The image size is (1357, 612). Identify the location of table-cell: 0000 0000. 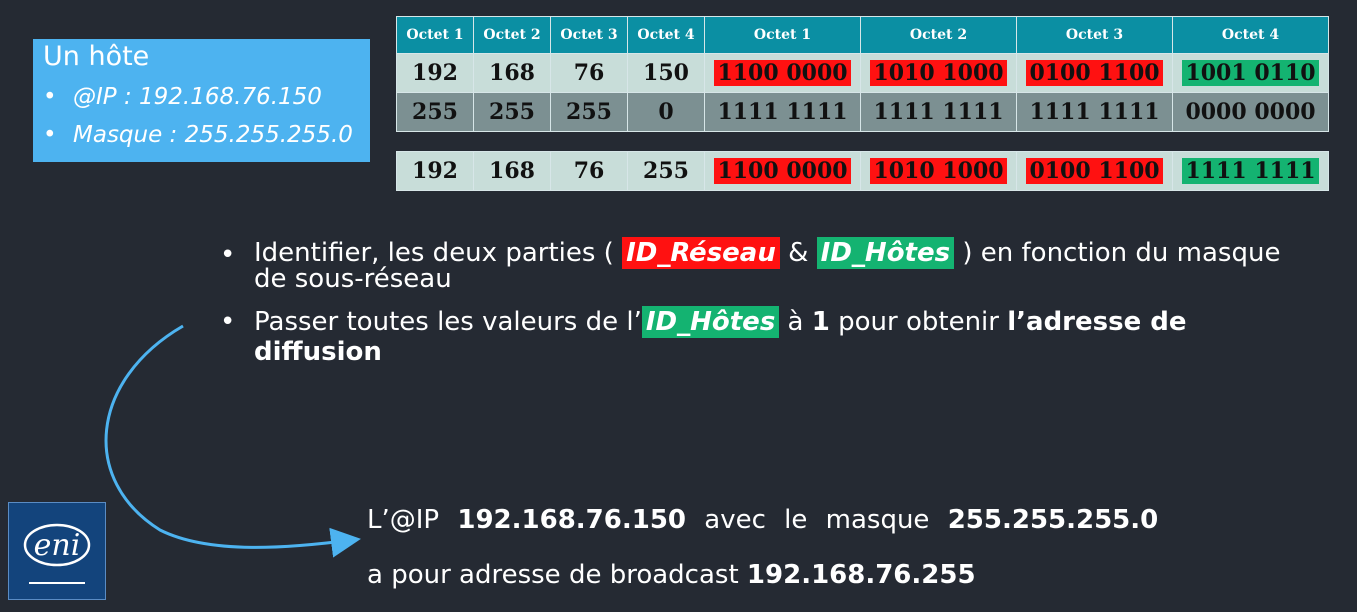
(1250, 112).